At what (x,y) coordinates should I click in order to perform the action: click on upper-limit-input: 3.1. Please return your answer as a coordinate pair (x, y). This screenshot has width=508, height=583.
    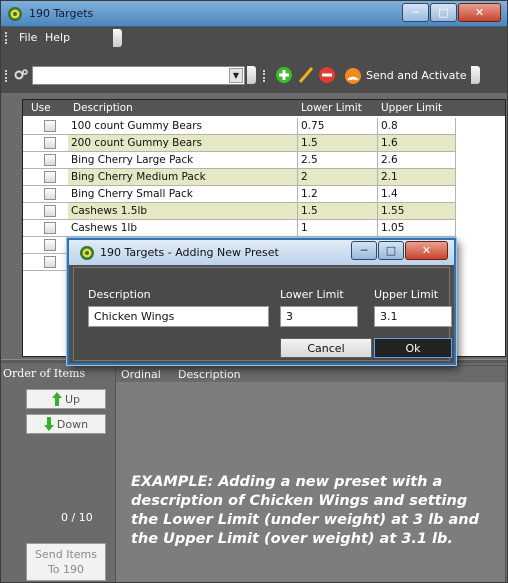
    Looking at the image, I should click on (413, 316).